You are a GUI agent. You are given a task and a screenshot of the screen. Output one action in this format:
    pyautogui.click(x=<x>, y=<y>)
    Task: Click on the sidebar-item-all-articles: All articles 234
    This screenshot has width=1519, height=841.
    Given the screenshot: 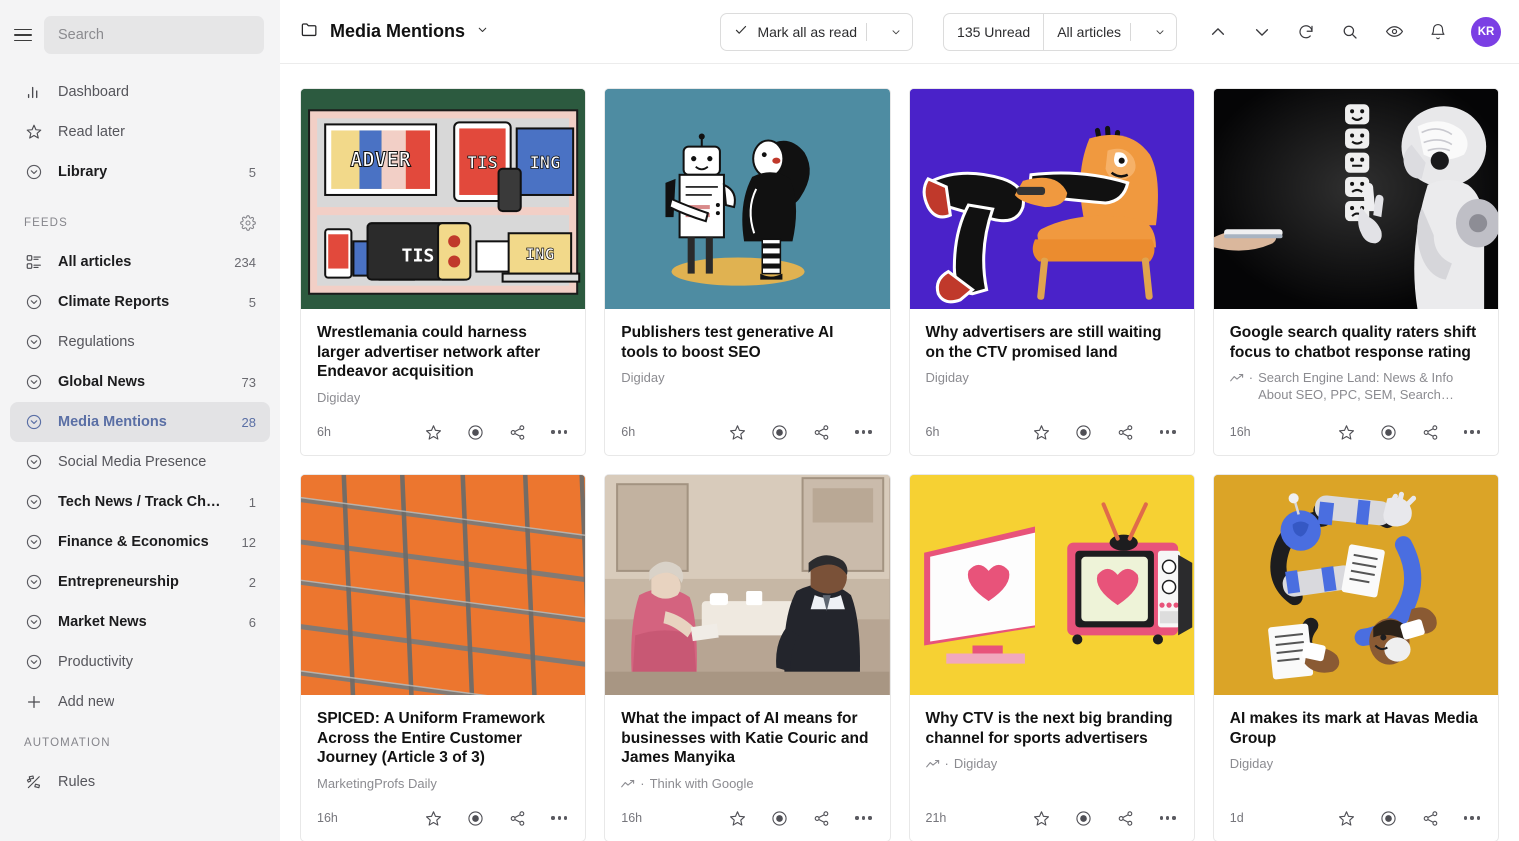 What is the action you would take?
    pyautogui.click(x=140, y=262)
    